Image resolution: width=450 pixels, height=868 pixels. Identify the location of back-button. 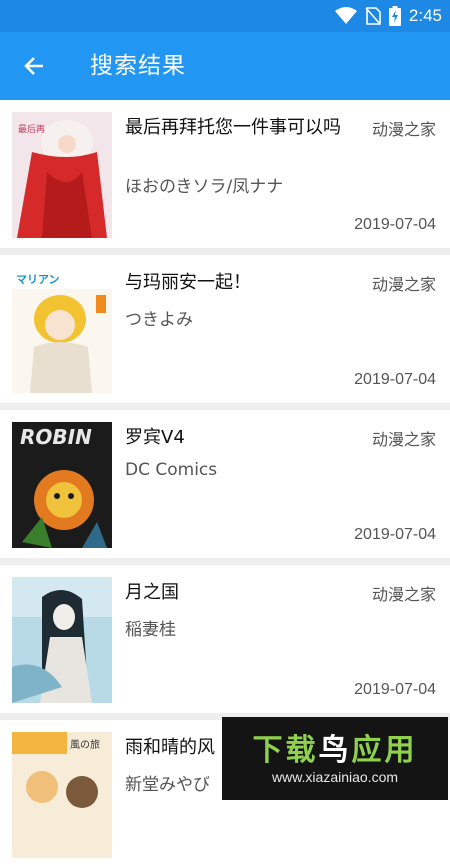
(34, 66).